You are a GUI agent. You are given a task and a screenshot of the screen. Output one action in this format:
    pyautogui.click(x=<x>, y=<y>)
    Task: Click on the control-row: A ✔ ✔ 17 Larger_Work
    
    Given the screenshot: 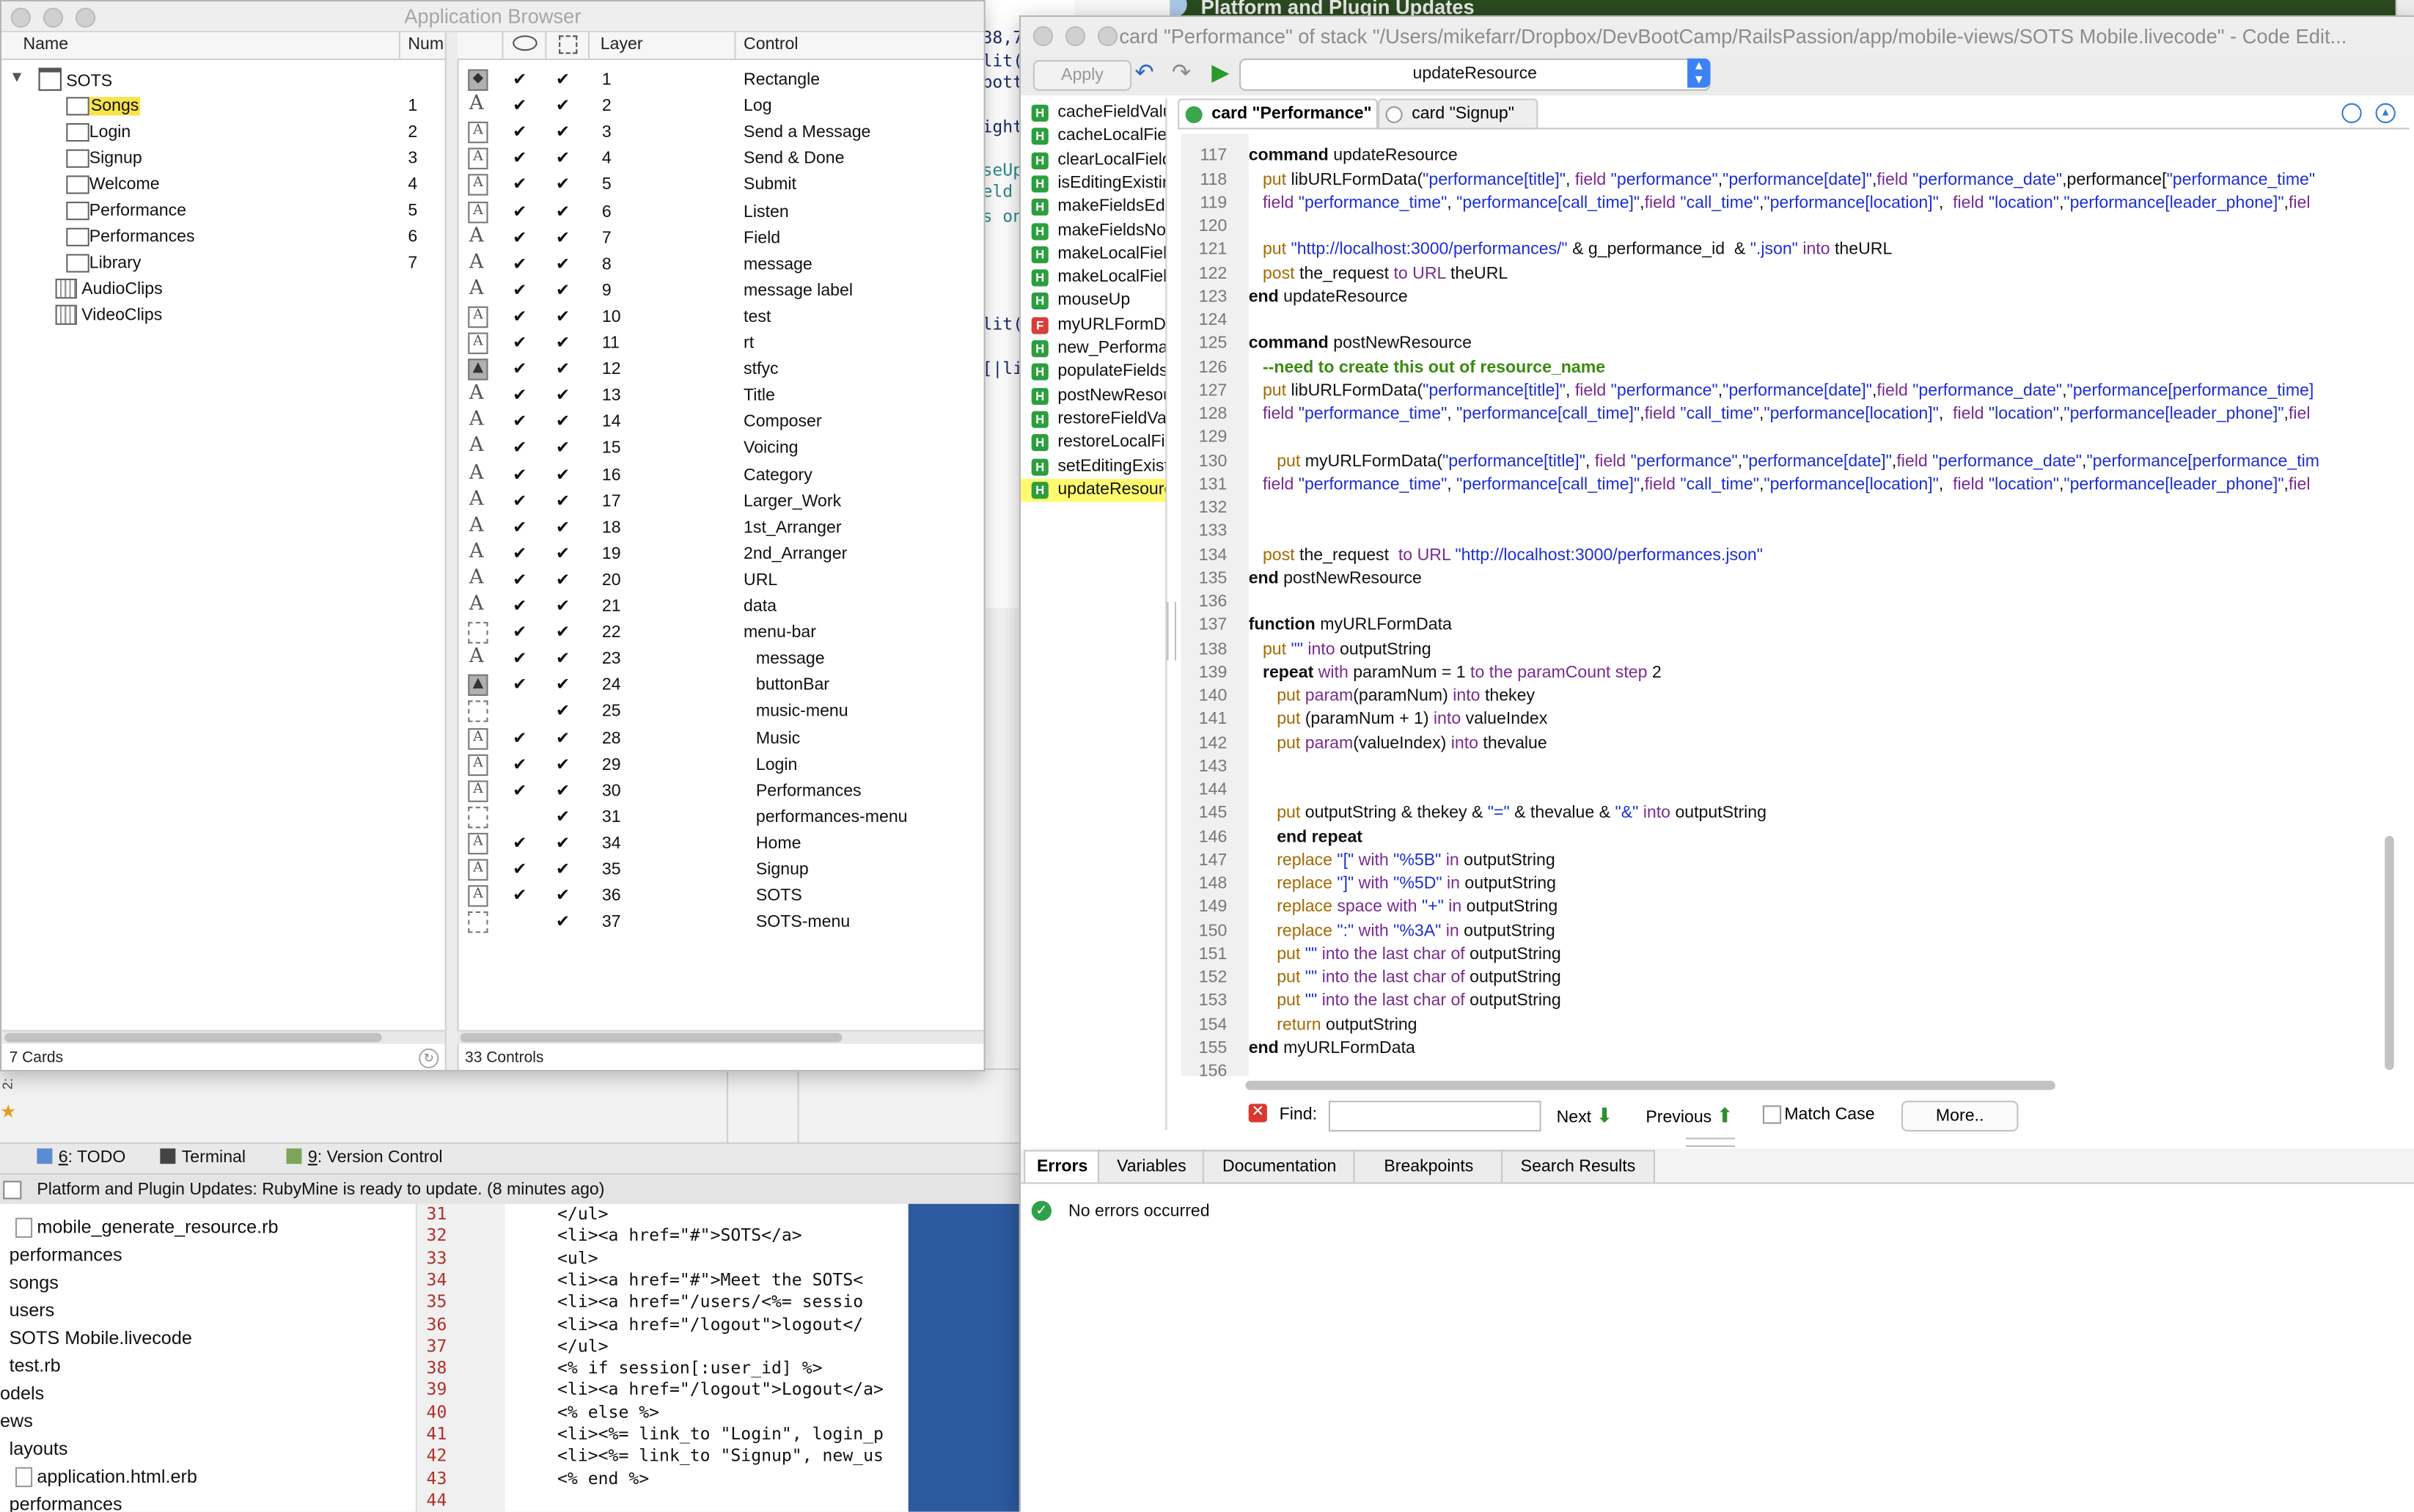 What is the action you would take?
    pyautogui.click(x=720, y=502)
    